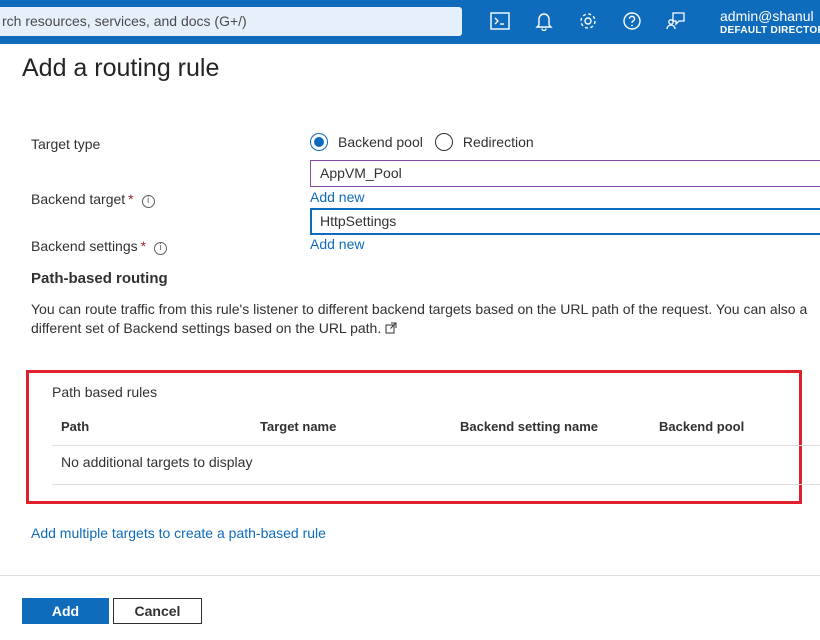 The width and height of the screenshot is (820, 640). I want to click on empty-table-message: No additional targets to display, so click(157, 462).